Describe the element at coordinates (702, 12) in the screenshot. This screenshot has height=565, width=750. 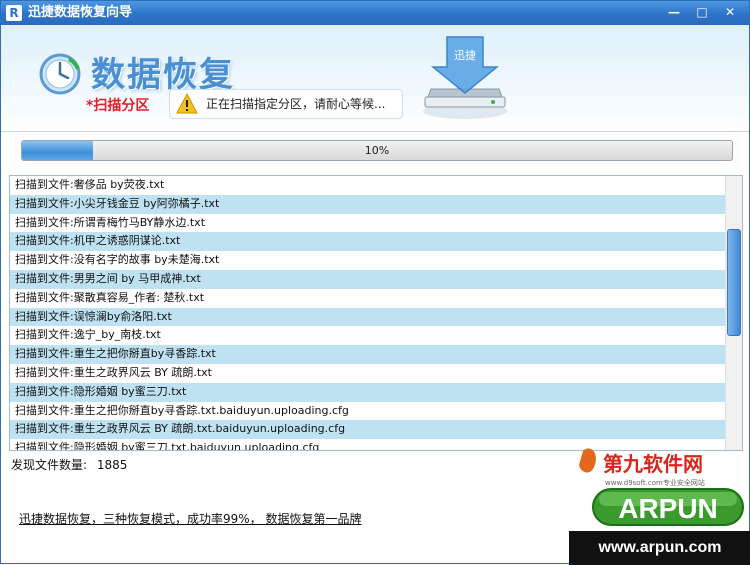
I see `maximize-button: □` at that location.